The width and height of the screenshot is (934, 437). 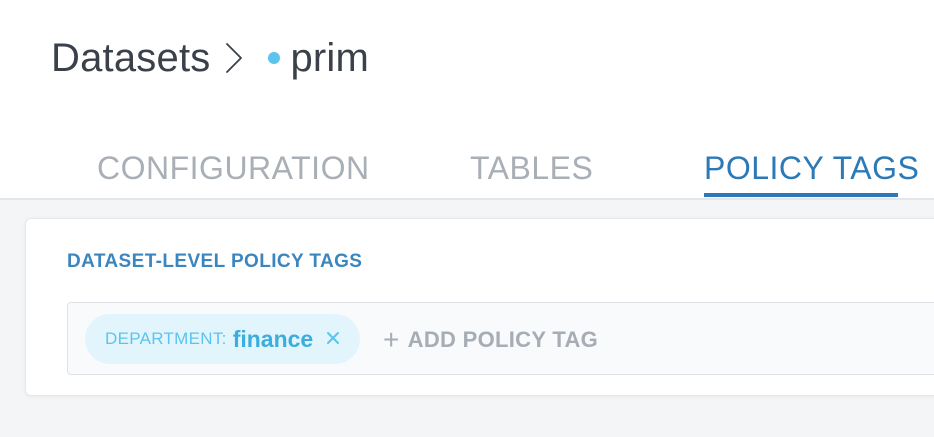 I want to click on add-policy-tag-button: + ADD POLICY TAG, so click(x=490, y=340).